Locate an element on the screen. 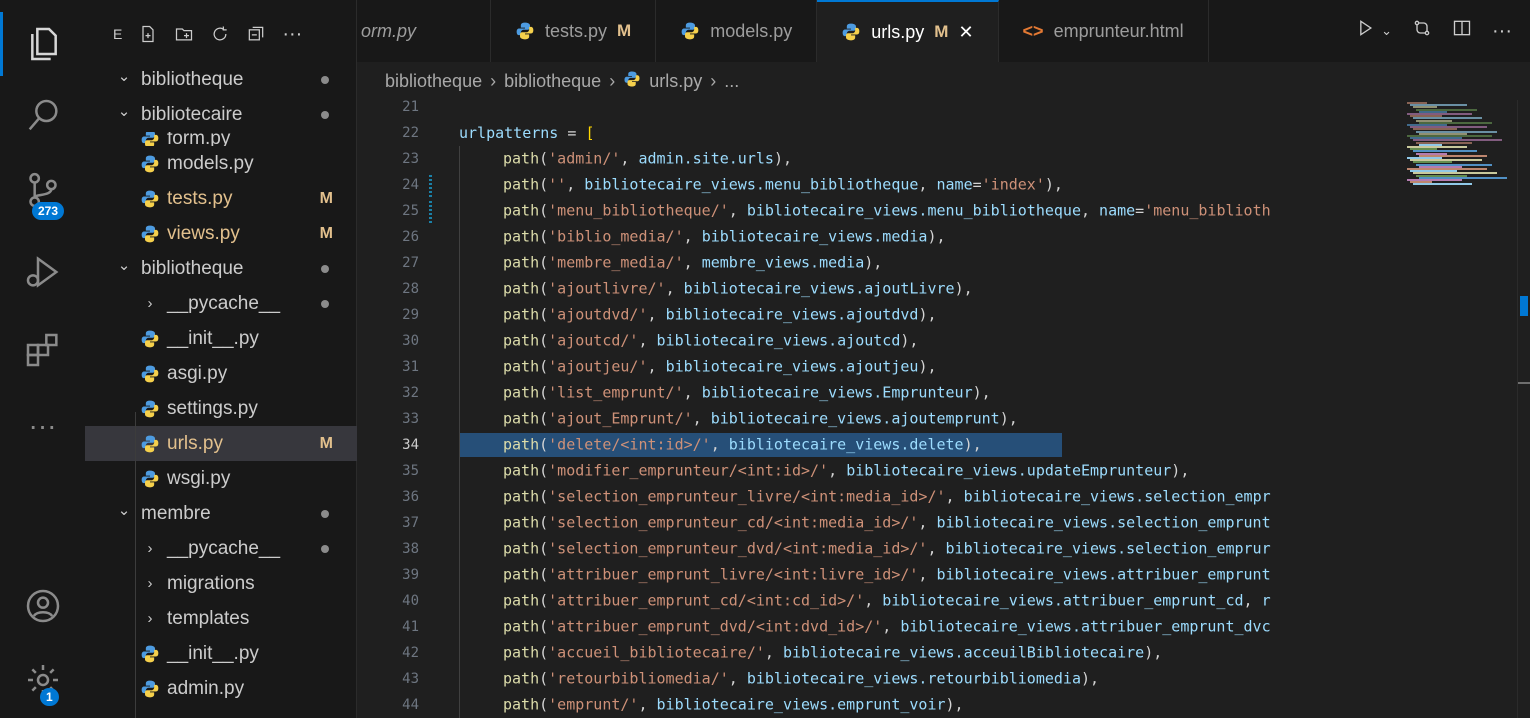 The height and width of the screenshot is (718, 1530). code-token: bibliotecaire_views.attribuer_emprunt_cd is located at coordinates (1063, 600).